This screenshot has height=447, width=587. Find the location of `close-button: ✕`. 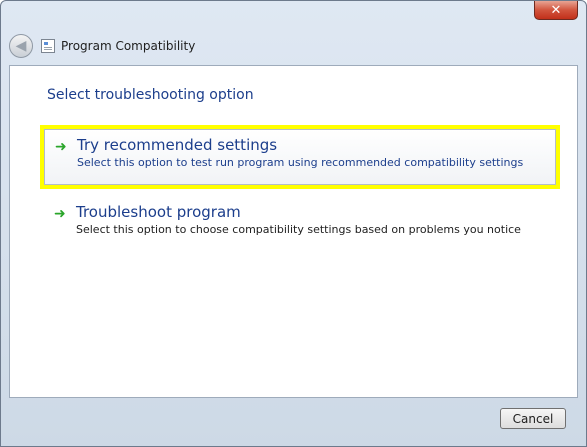

close-button: ✕ is located at coordinates (556, 10).